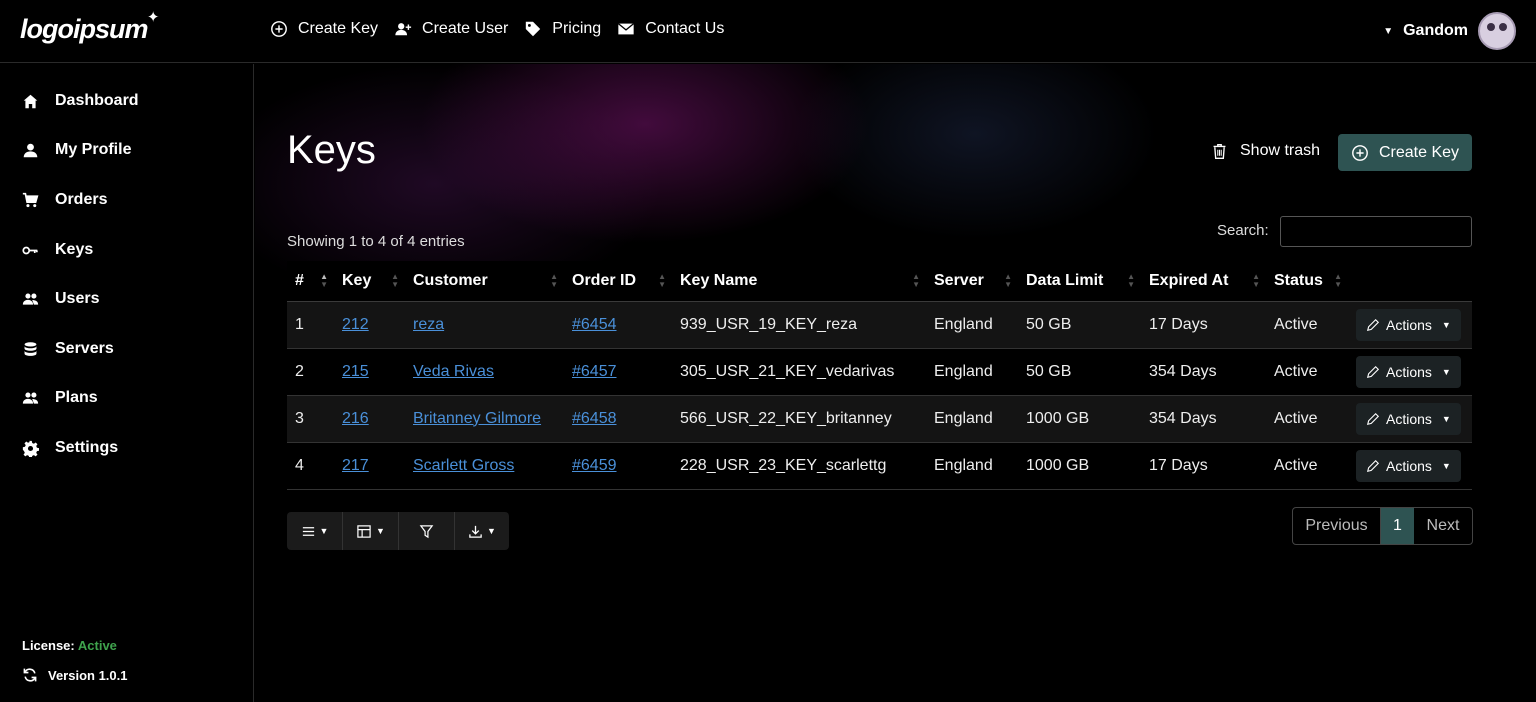  I want to click on key-link: 212, so click(355, 324).